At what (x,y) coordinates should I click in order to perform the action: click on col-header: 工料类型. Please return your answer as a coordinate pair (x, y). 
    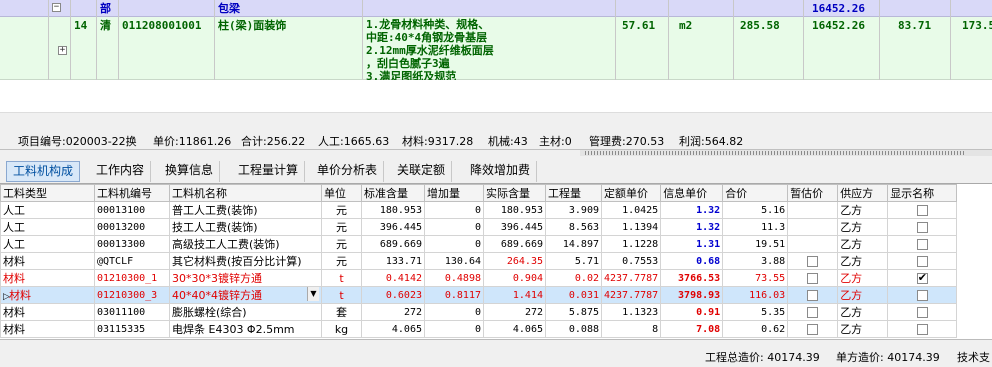
    Looking at the image, I should click on (47, 193).